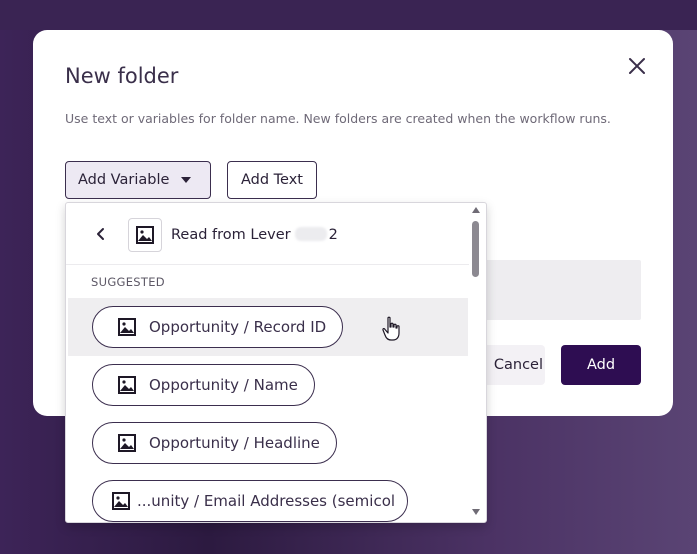 The width and height of the screenshot is (697, 554). I want to click on variable-pill: Opportunity / Record ID, so click(218, 327).